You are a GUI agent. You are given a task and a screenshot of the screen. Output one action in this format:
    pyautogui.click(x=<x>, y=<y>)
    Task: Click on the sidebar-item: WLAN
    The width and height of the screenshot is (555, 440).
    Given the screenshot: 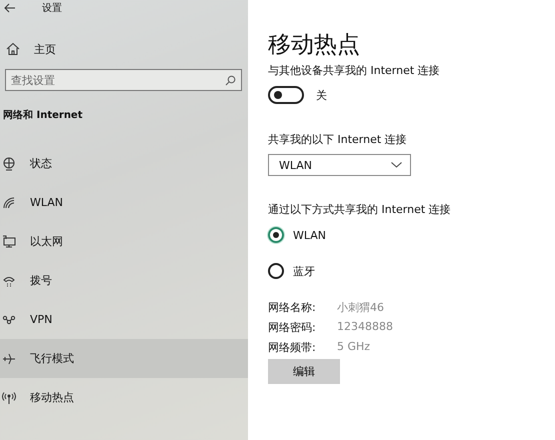 What is the action you would take?
    pyautogui.click(x=124, y=202)
    